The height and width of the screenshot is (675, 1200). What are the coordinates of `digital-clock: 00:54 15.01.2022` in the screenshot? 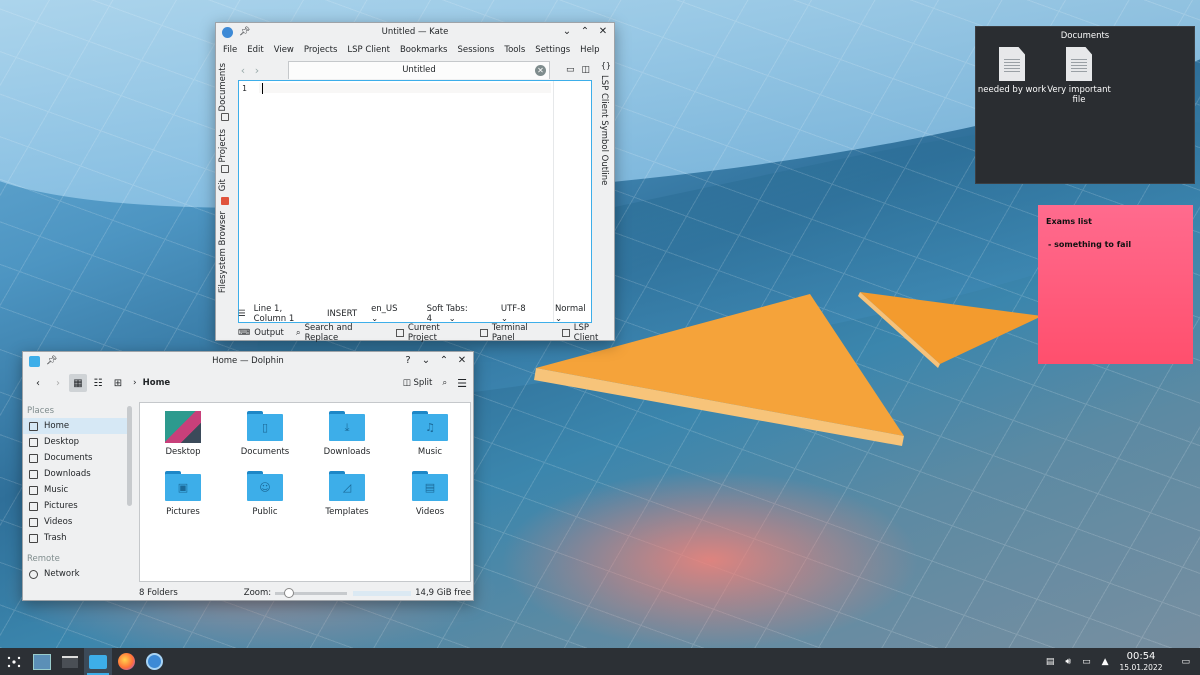 It's located at (1141, 662).